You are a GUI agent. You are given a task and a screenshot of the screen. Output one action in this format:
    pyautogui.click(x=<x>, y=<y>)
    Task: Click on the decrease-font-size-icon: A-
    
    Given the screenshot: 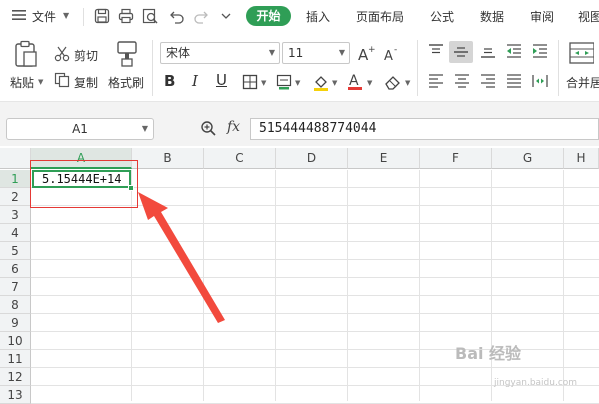 What is the action you would take?
    pyautogui.click(x=392, y=54)
    